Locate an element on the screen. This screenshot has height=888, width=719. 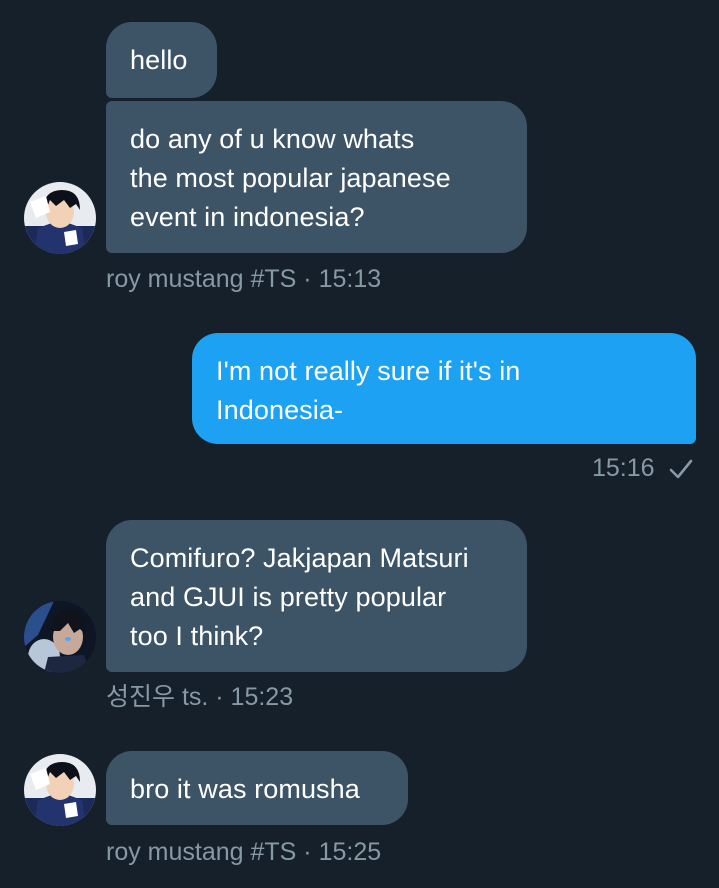
checkmark-icon is located at coordinates (681, 469).